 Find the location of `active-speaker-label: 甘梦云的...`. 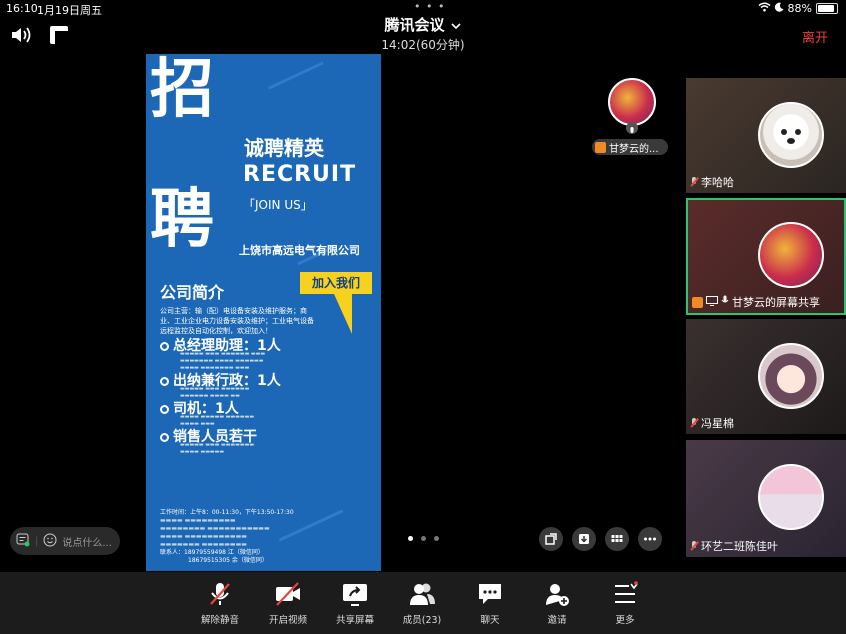

active-speaker-label: 甘梦云的... is located at coordinates (630, 147).